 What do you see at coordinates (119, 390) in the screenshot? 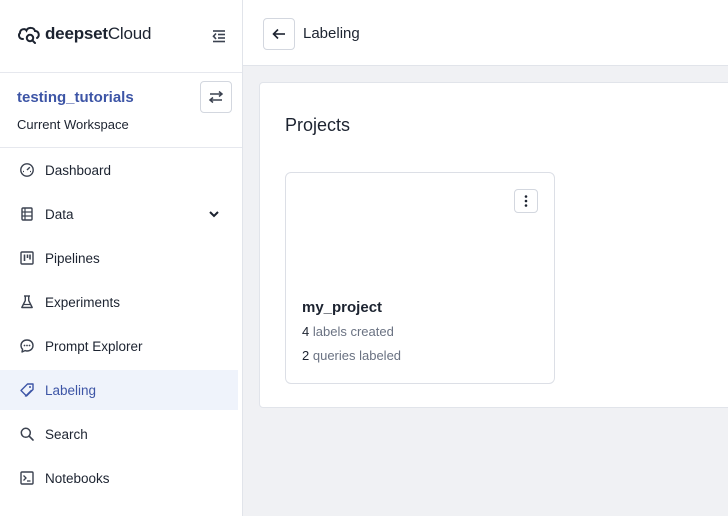
I see `sidebar-item-labeling: Labeling` at bounding box center [119, 390].